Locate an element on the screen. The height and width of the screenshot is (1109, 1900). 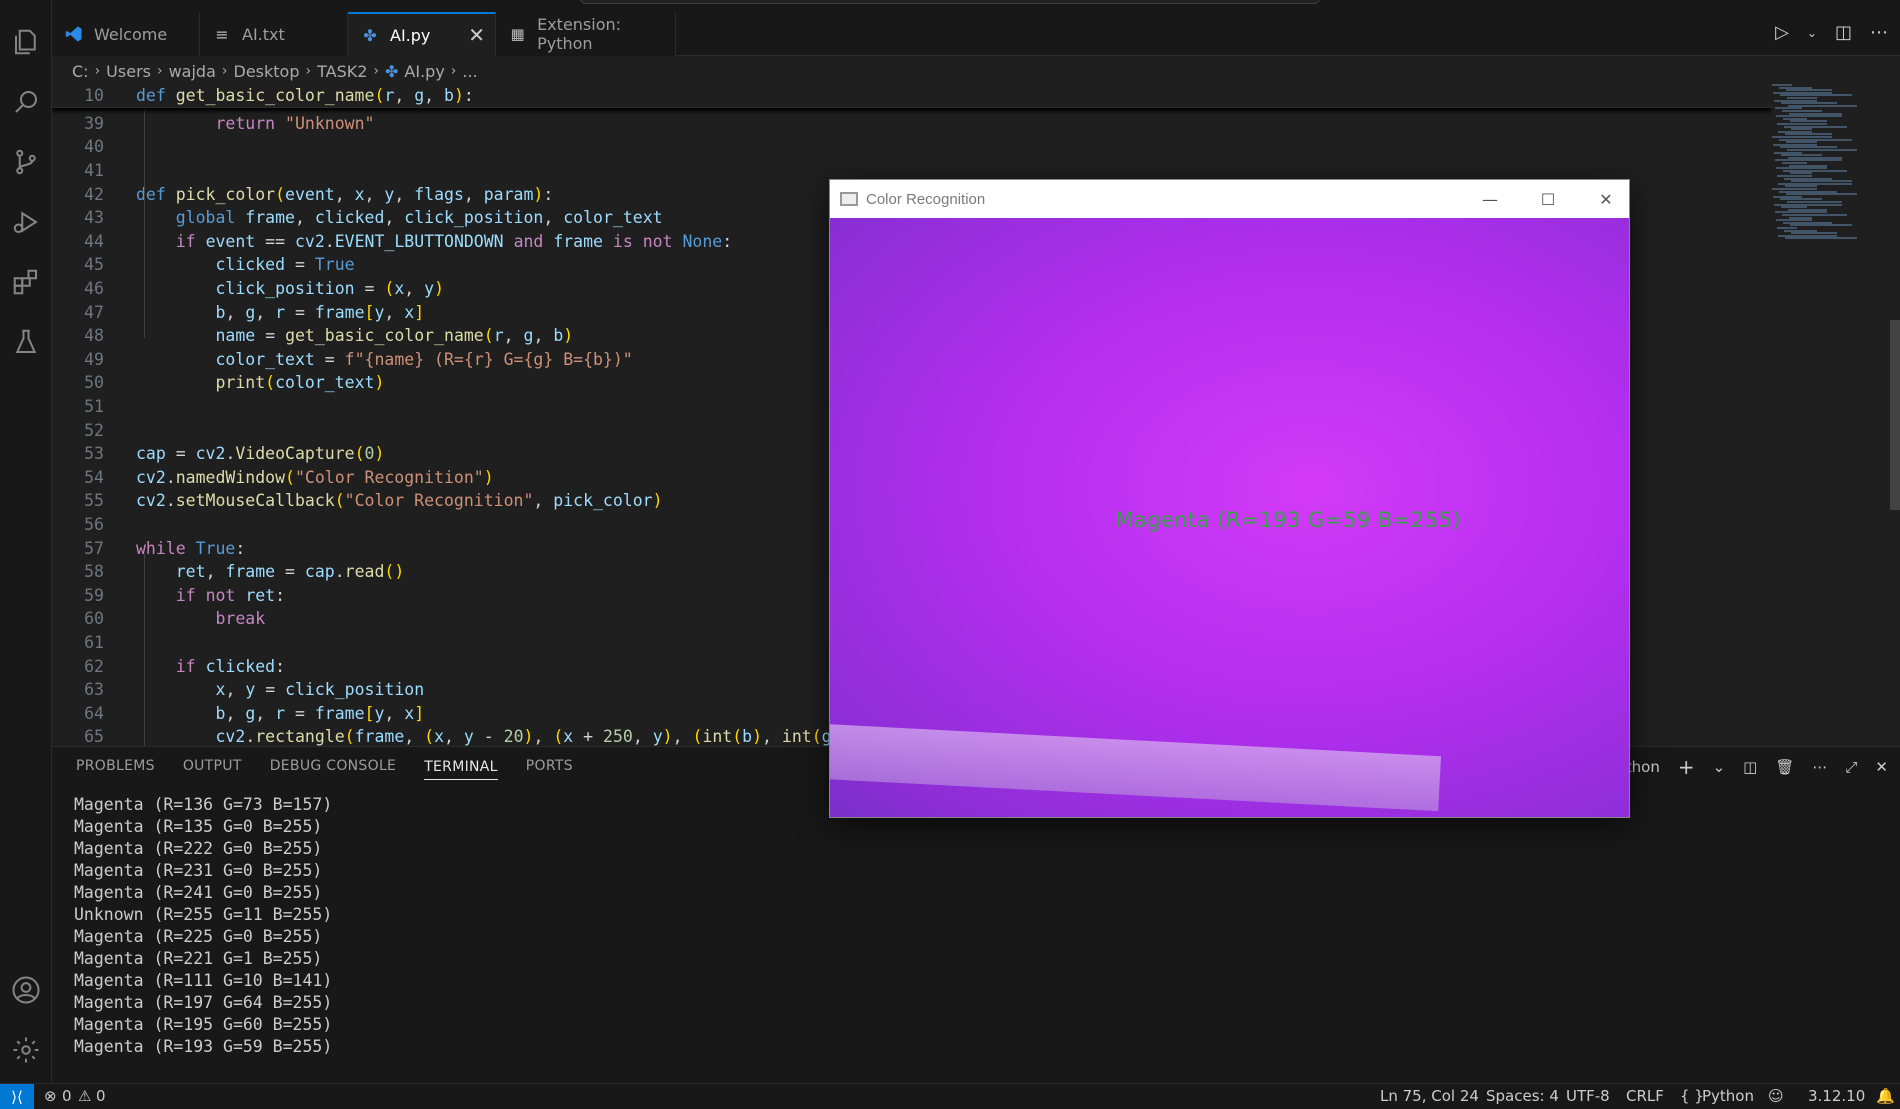
tab-output: OUTPUT is located at coordinates (212, 766).